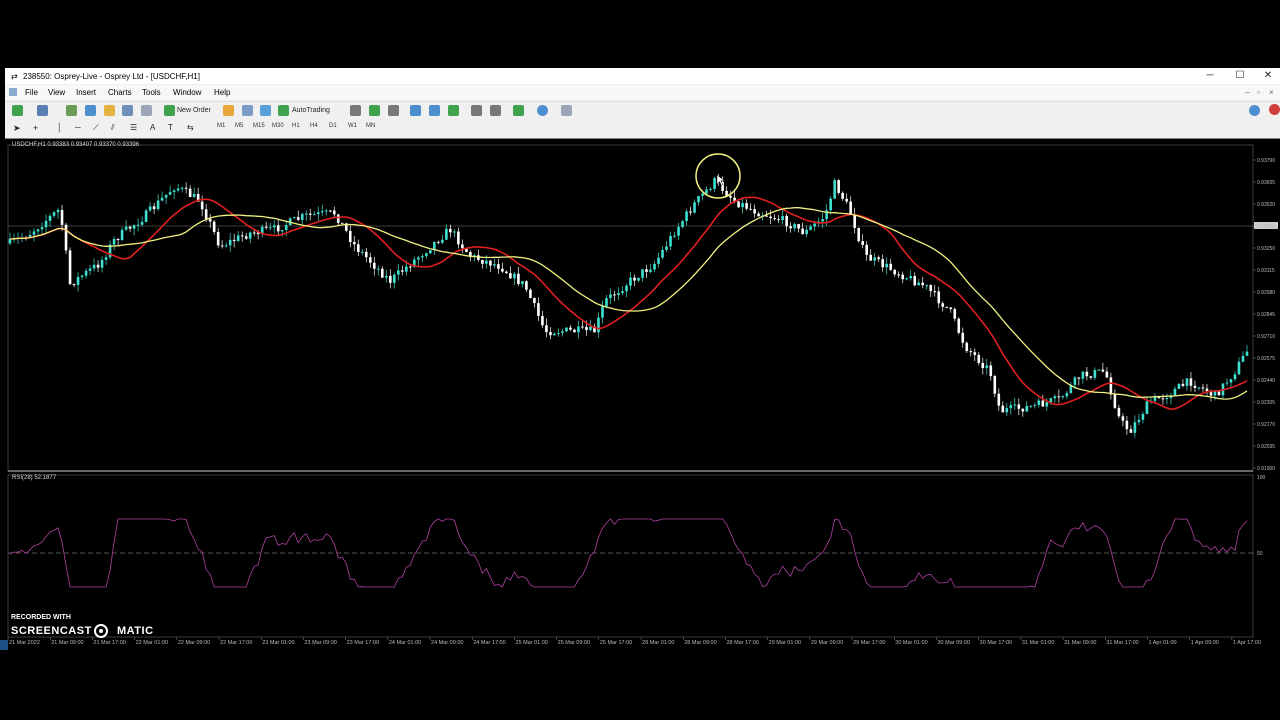 The height and width of the screenshot is (720, 1280). Describe the element at coordinates (518, 110) in the screenshot. I see `indicators-icon` at that location.